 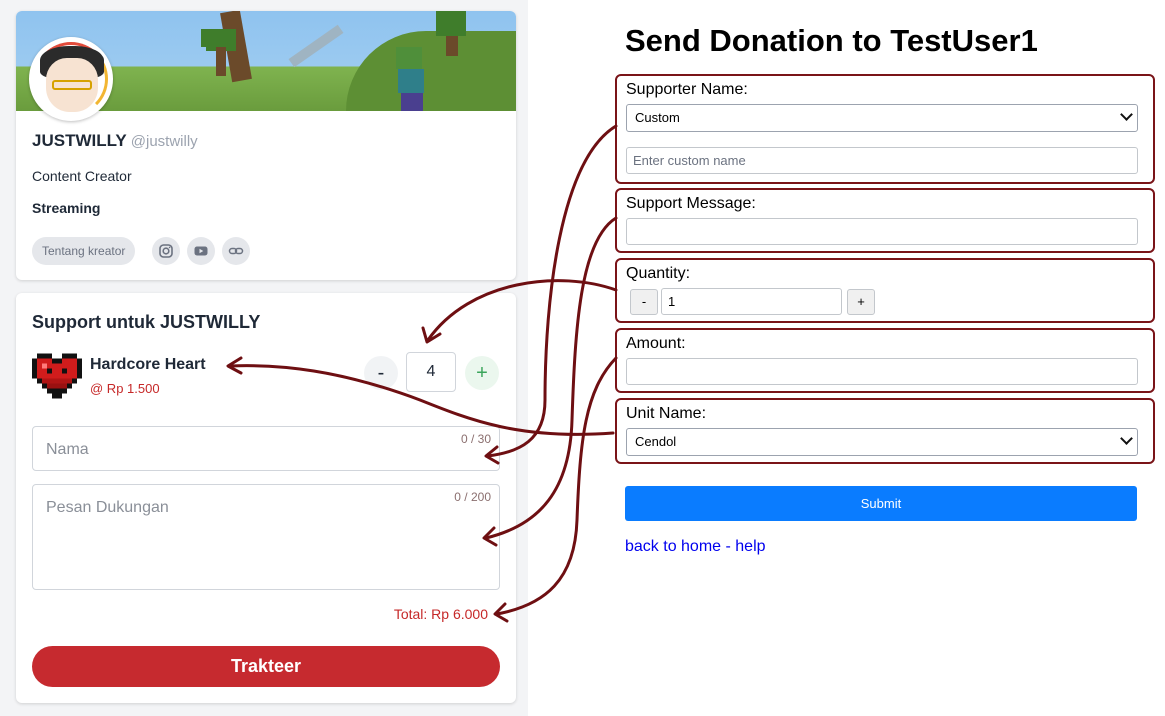 What do you see at coordinates (882, 442) in the screenshot?
I see `unit-name-select: Cendol` at bounding box center [882, 442].